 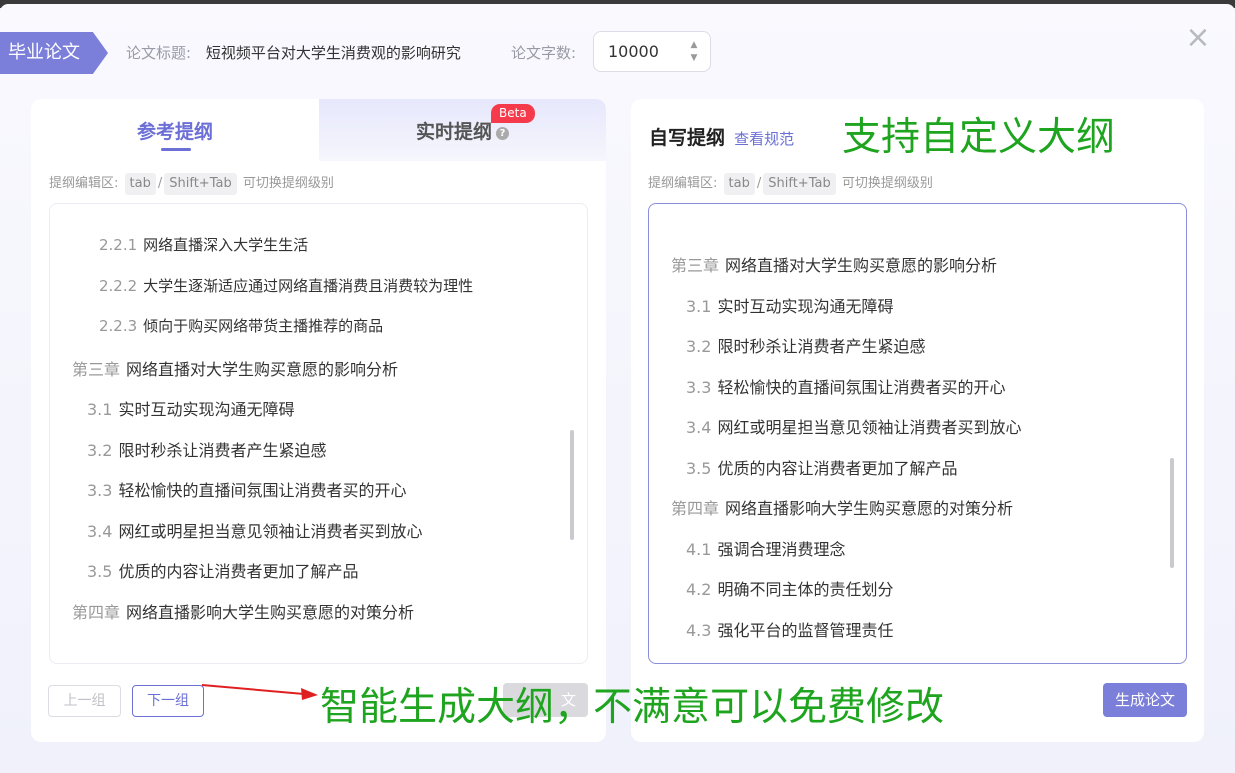 What do you see at coordinates (789, 588) in the screenshot?
I see `outline-item: 4.2 明确不同主体的责任划分` at bounding box center [789, 588].